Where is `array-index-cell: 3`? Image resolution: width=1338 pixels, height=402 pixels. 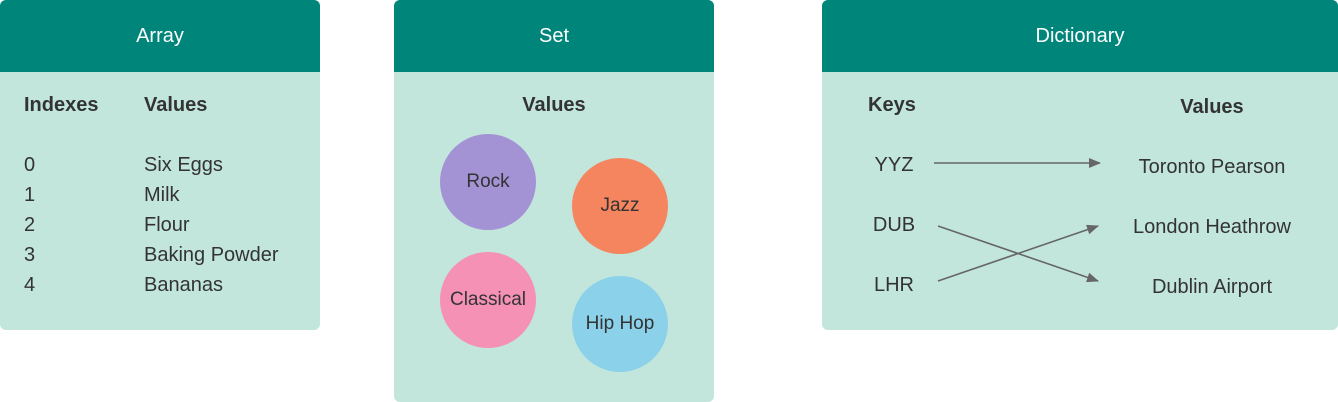 array-index-cell: 3 is located at coordinates (30, 255).